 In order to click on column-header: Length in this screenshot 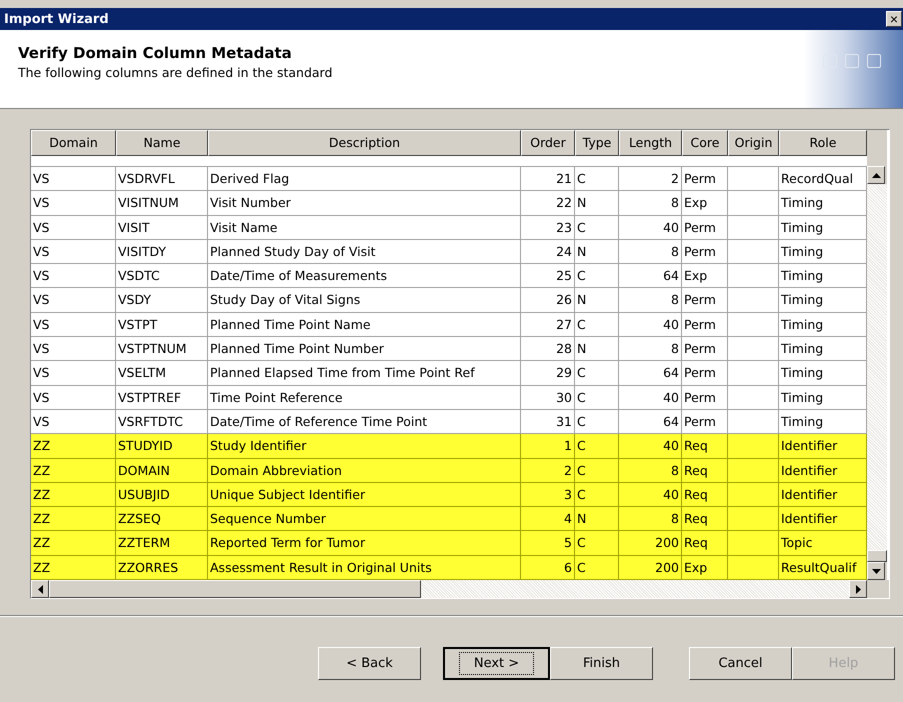, I will do `click(650, 143)`.